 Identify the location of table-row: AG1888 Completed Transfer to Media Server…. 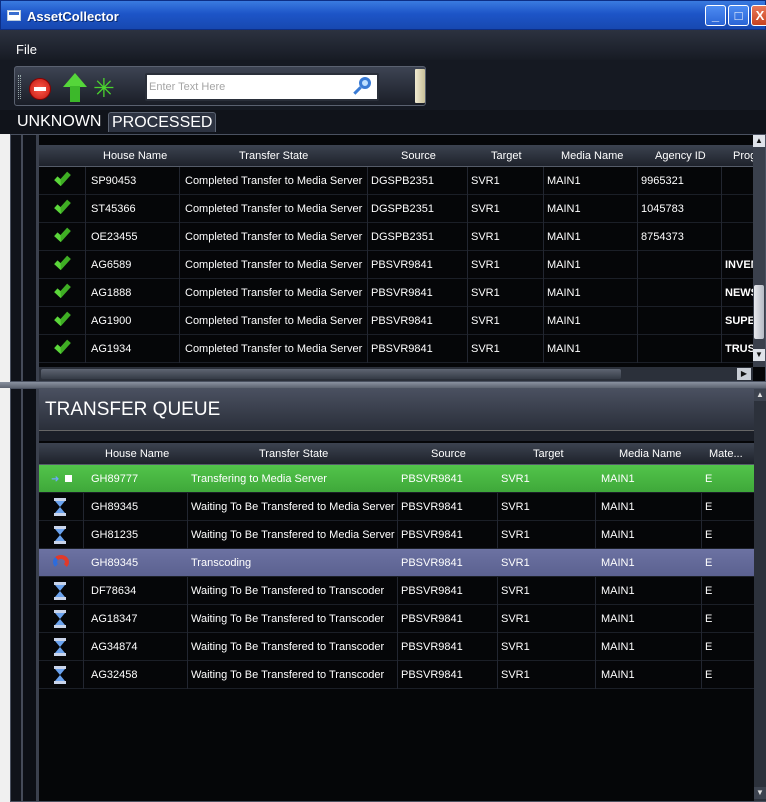
(396, 293).